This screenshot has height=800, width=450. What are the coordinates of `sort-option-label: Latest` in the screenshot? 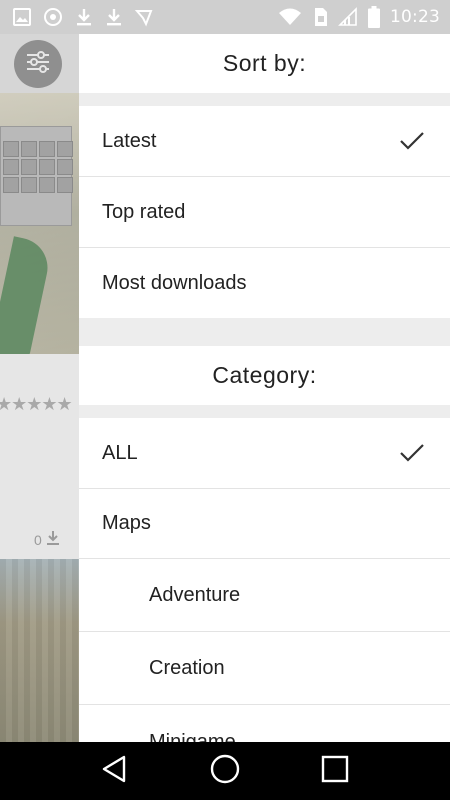 It's located at (129, 140).